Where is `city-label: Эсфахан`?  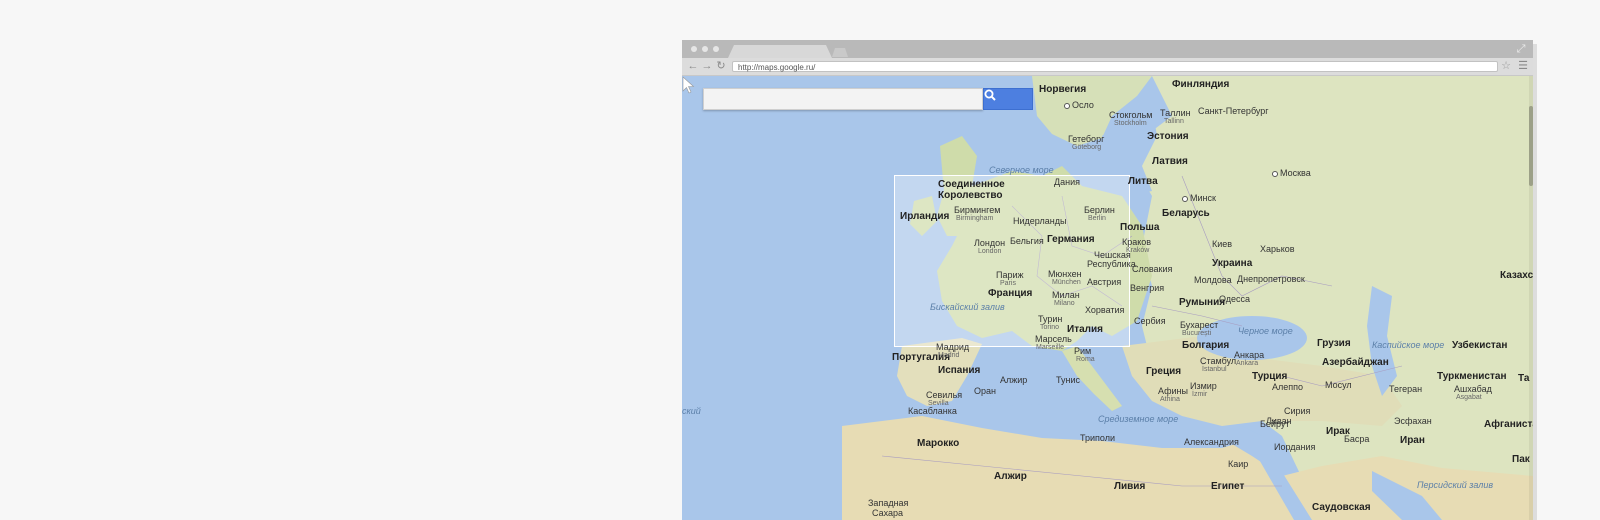
city-label: Эсфахан is located at coordinates (1413, 421).